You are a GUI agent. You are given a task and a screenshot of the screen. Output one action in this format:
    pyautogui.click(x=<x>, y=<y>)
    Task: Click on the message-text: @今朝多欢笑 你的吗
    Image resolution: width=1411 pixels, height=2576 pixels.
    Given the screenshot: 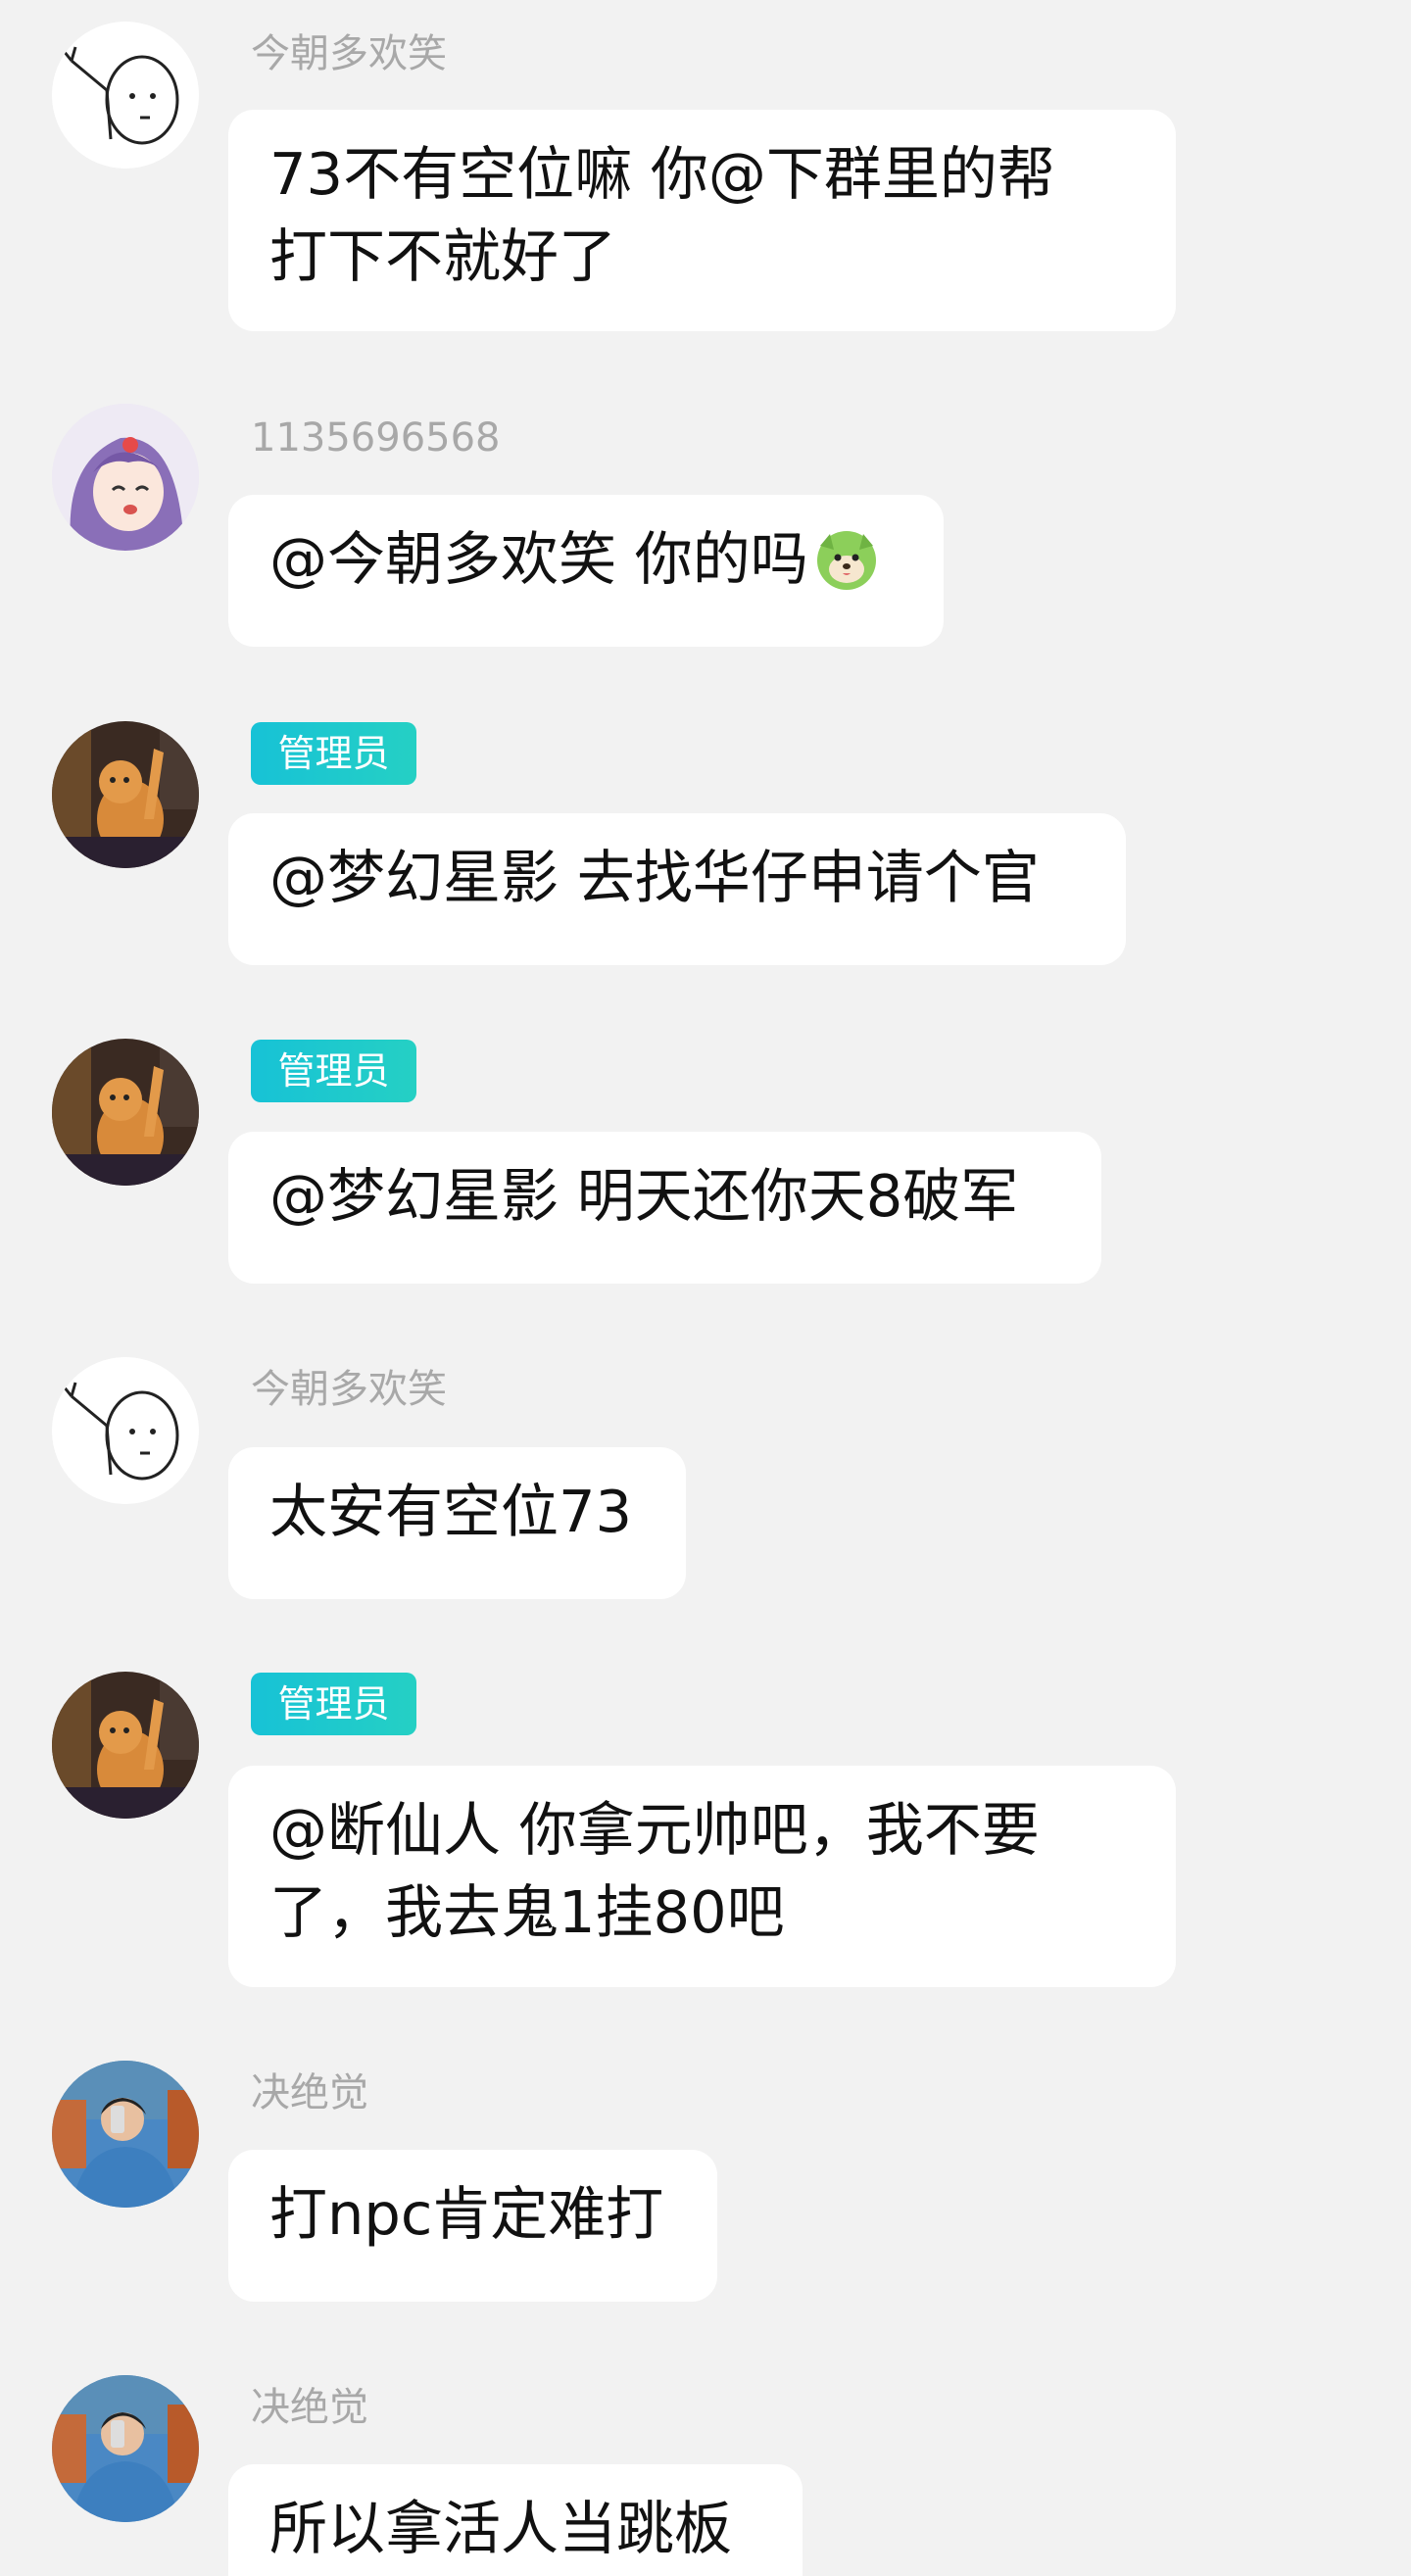 What is the action you would take?
    pyautogui.click(x=538, y=559)
    